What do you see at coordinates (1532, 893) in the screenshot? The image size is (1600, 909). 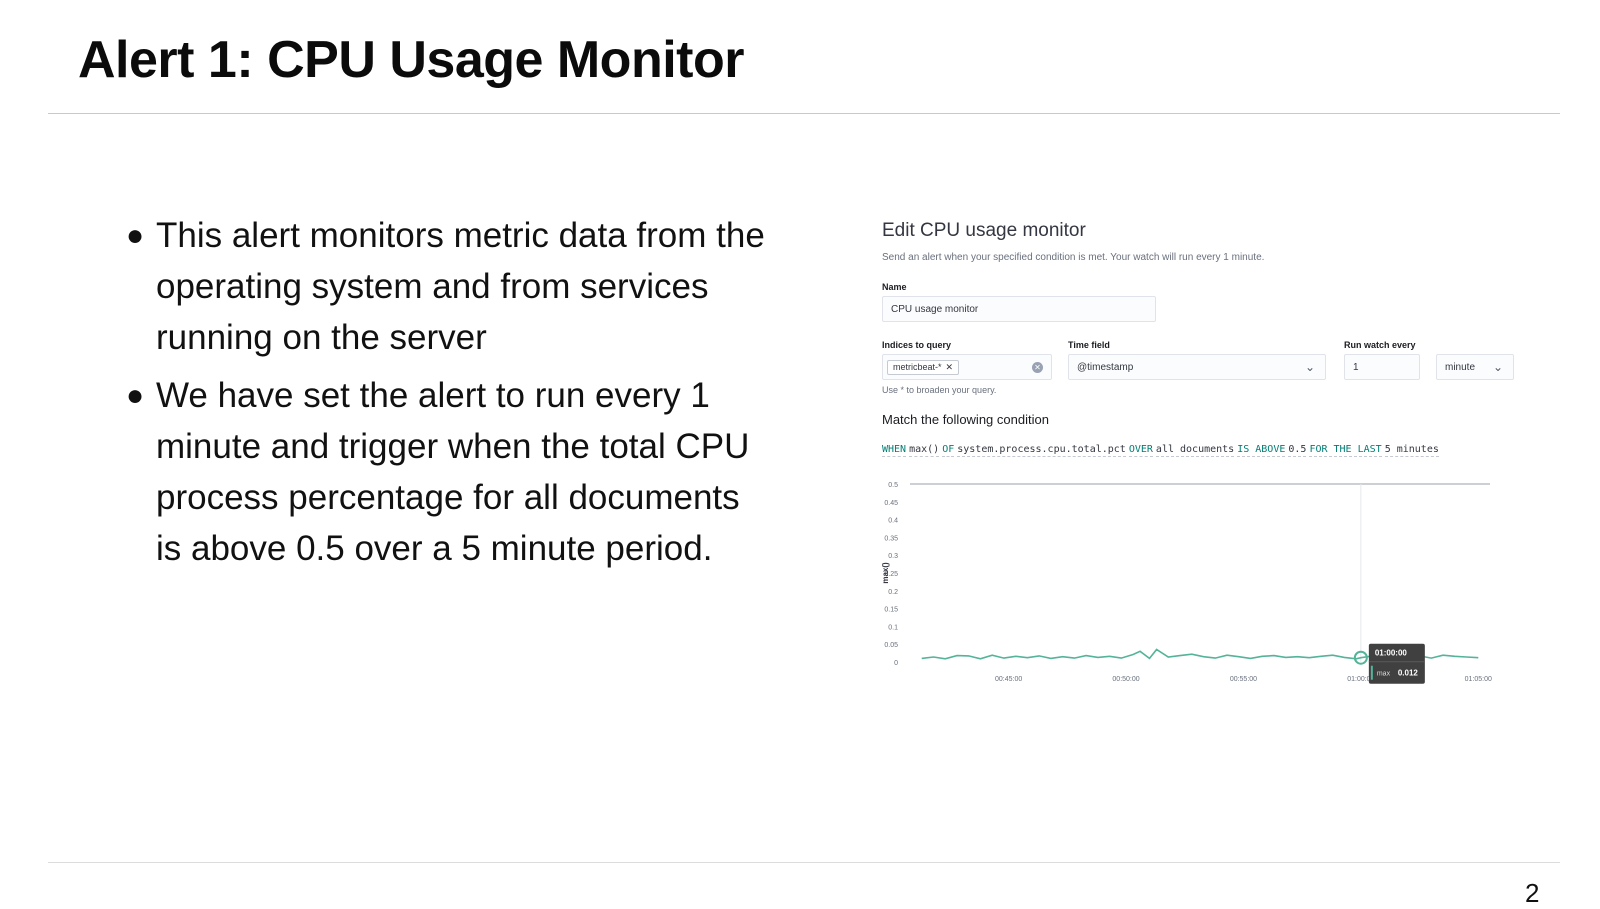 I see `page-number: 2` at bounding box center [1532, 893].